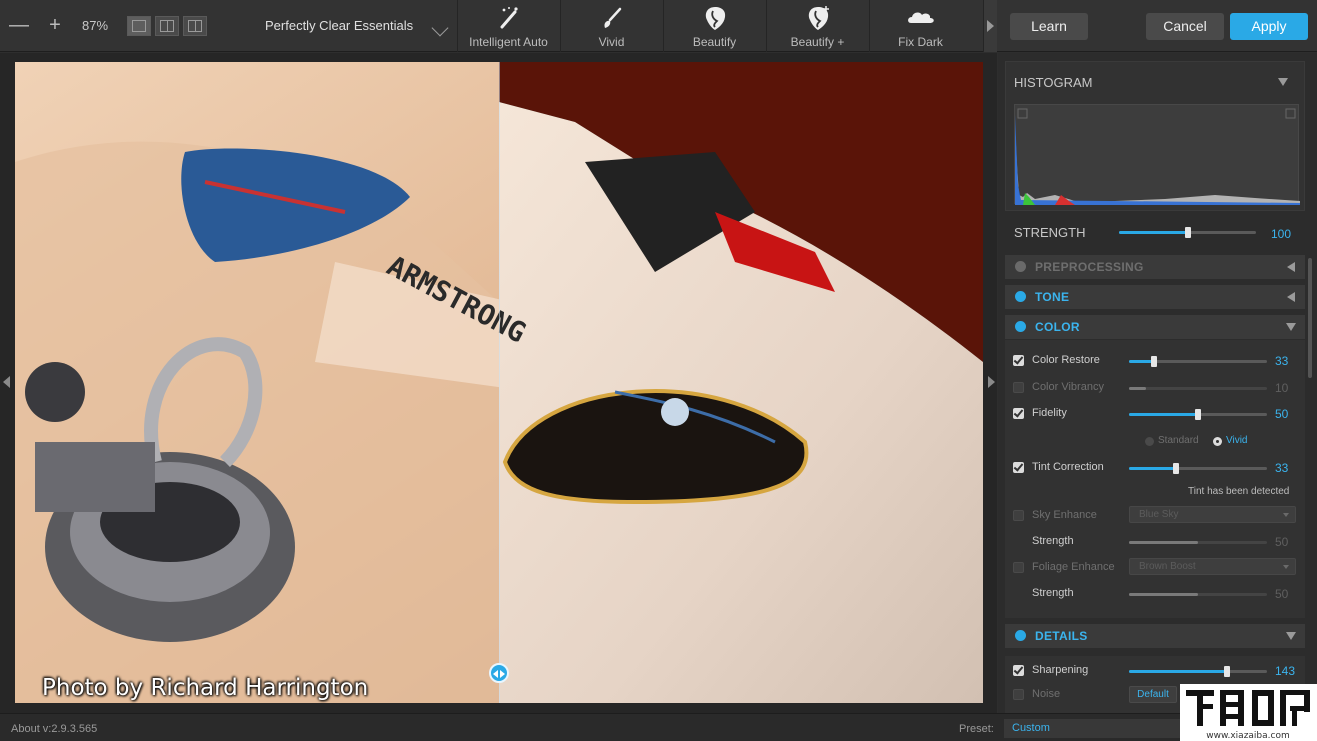 The height and width of the screenshot is (741, 1317). I want to click on preset-fix-dark: Fix Dark, so click(920, 26).